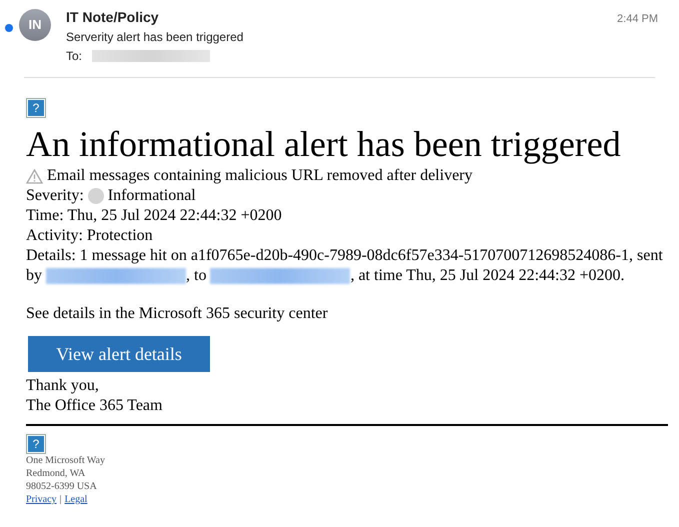 This screenshot has height=527, width=679. I want to click on alert-details: Details: 1 message hit on a1f0765e-d20b-490c-7989-08dc6f57e334-5170700712698524086-1, sent by , to , at time Thu, 25 Jul 2024 22:44:32 +0200., so click(345, 266).